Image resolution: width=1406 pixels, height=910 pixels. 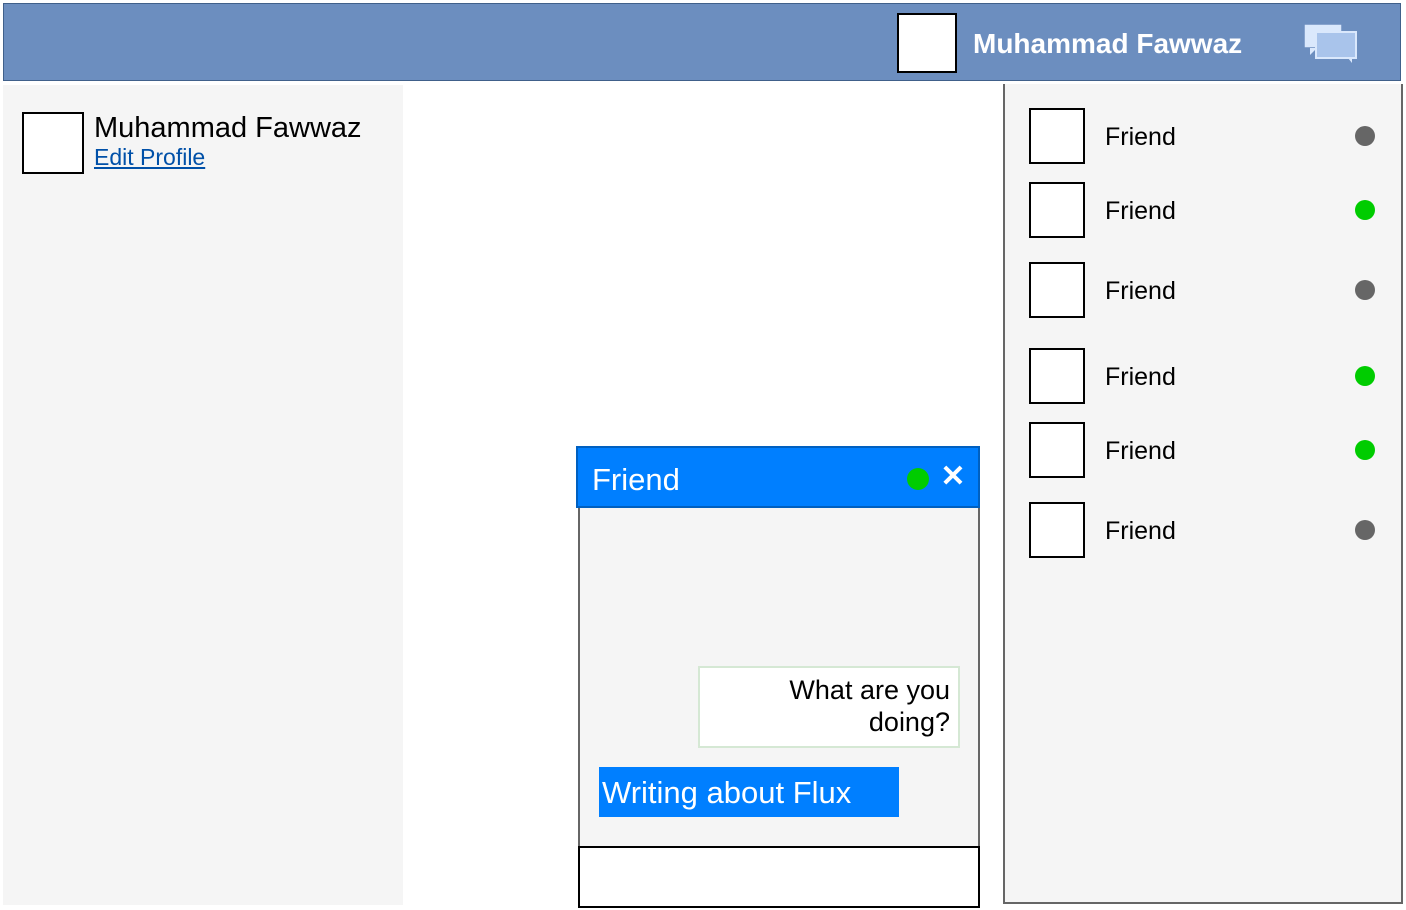 What do you see at coordinates (779, 877) in the screenshot?
I see `chat-message-input` at bounding box center [779, 877].